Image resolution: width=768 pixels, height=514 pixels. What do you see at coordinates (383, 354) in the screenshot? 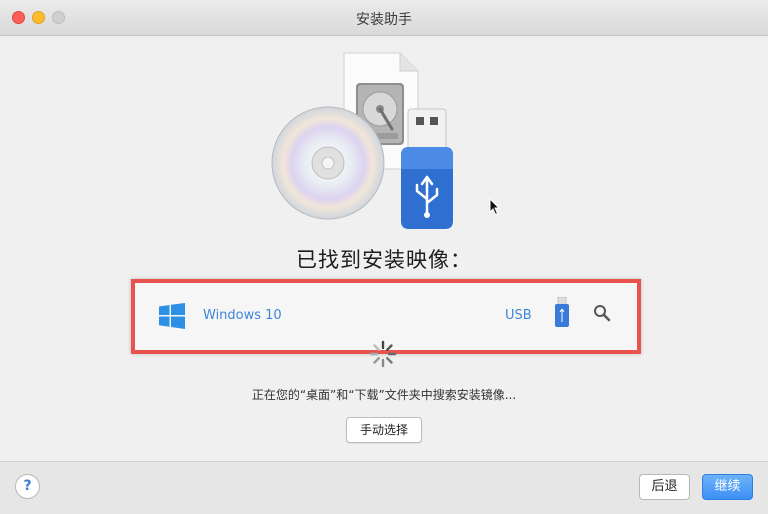
I see `loading-spinner-icon` at bounding box center [383, 354].